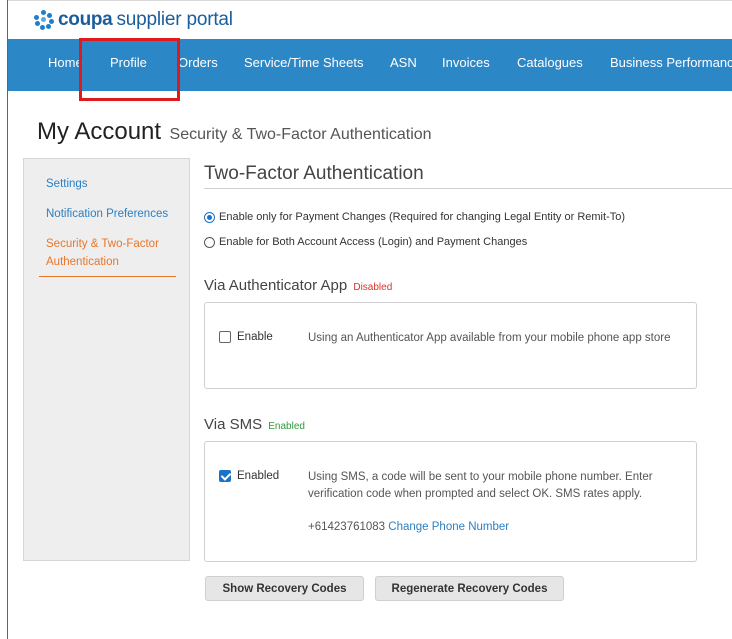 Image resolution: width=732 pixels, height=639 pixels. Describe the element at coordinates (107, 214) in the screenshot. I see `sidebar-item-notification-preferences: Notification Preferences` at that location.